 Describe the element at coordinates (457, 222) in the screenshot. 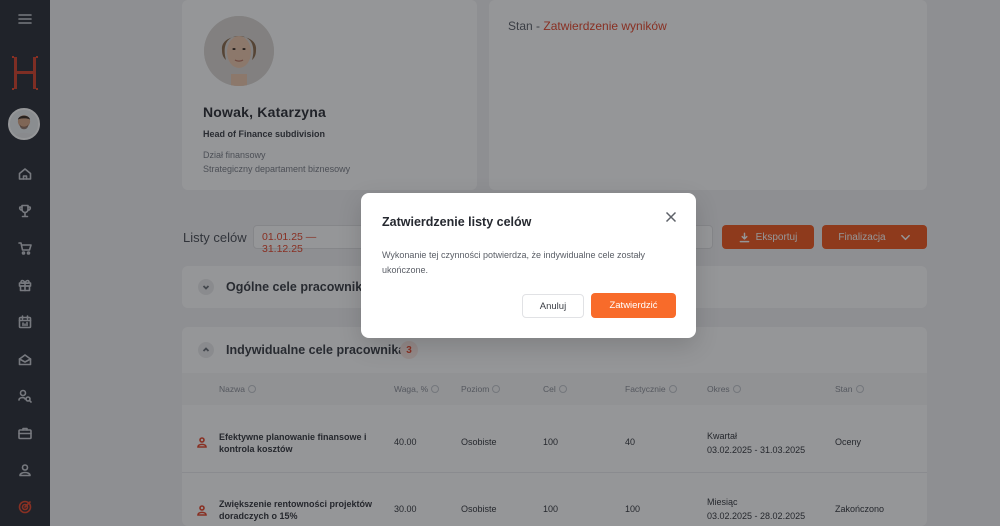

I see `dialog-title: Zatwierdzenie listy celów` at that location.